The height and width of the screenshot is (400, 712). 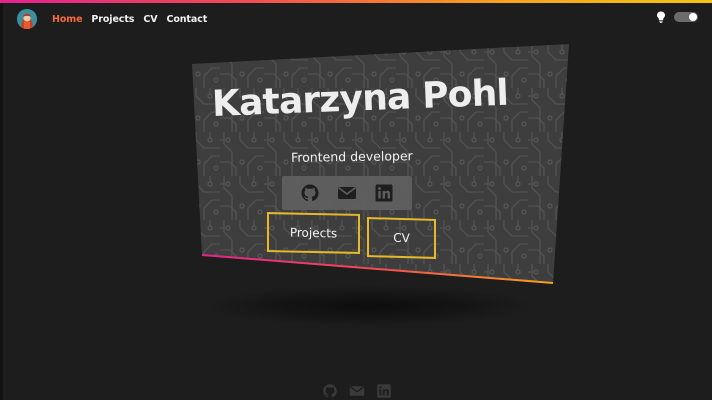 I want to click on hero-role: Frontend developer, so click(x=351, y=156).